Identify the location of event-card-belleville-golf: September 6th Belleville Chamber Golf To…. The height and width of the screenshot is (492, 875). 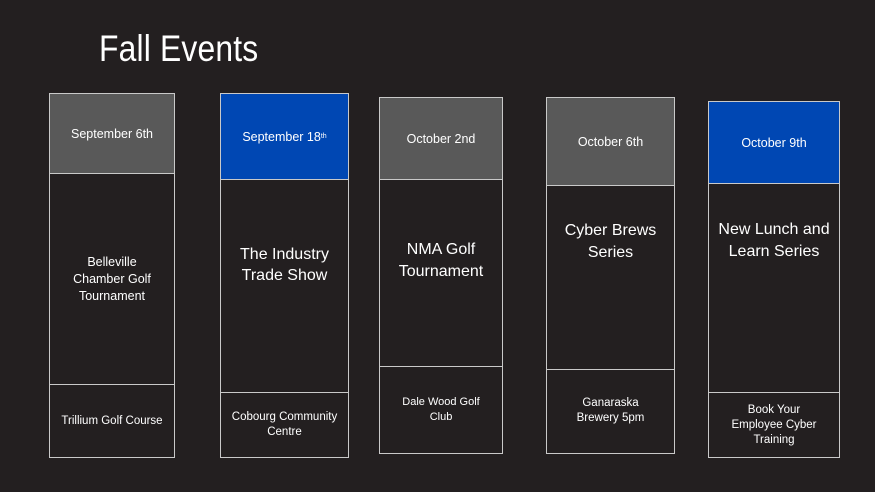
(112, 275).